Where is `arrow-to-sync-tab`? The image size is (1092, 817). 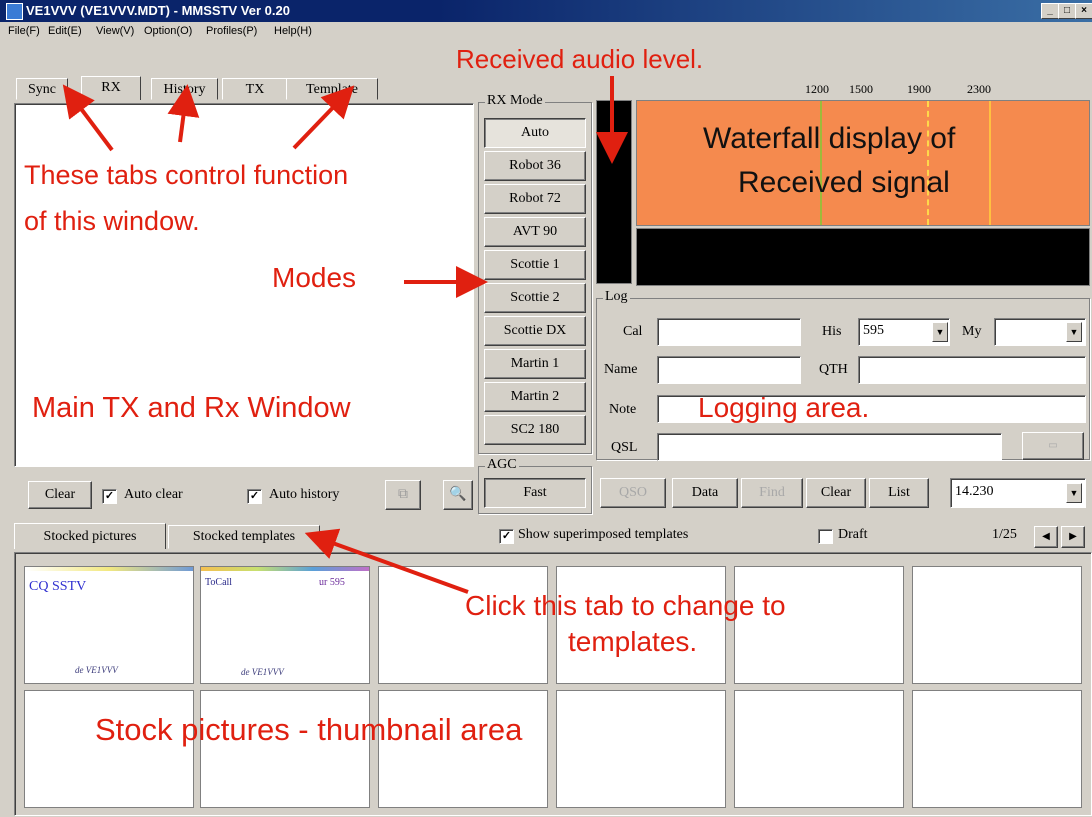
arrow-to-sync-tab is located at coordinates (88, 118).